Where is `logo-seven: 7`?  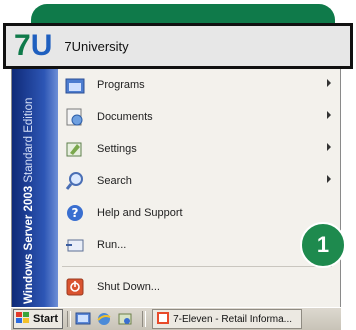
logo-seven: 7 is located at coordinates (22, 45).